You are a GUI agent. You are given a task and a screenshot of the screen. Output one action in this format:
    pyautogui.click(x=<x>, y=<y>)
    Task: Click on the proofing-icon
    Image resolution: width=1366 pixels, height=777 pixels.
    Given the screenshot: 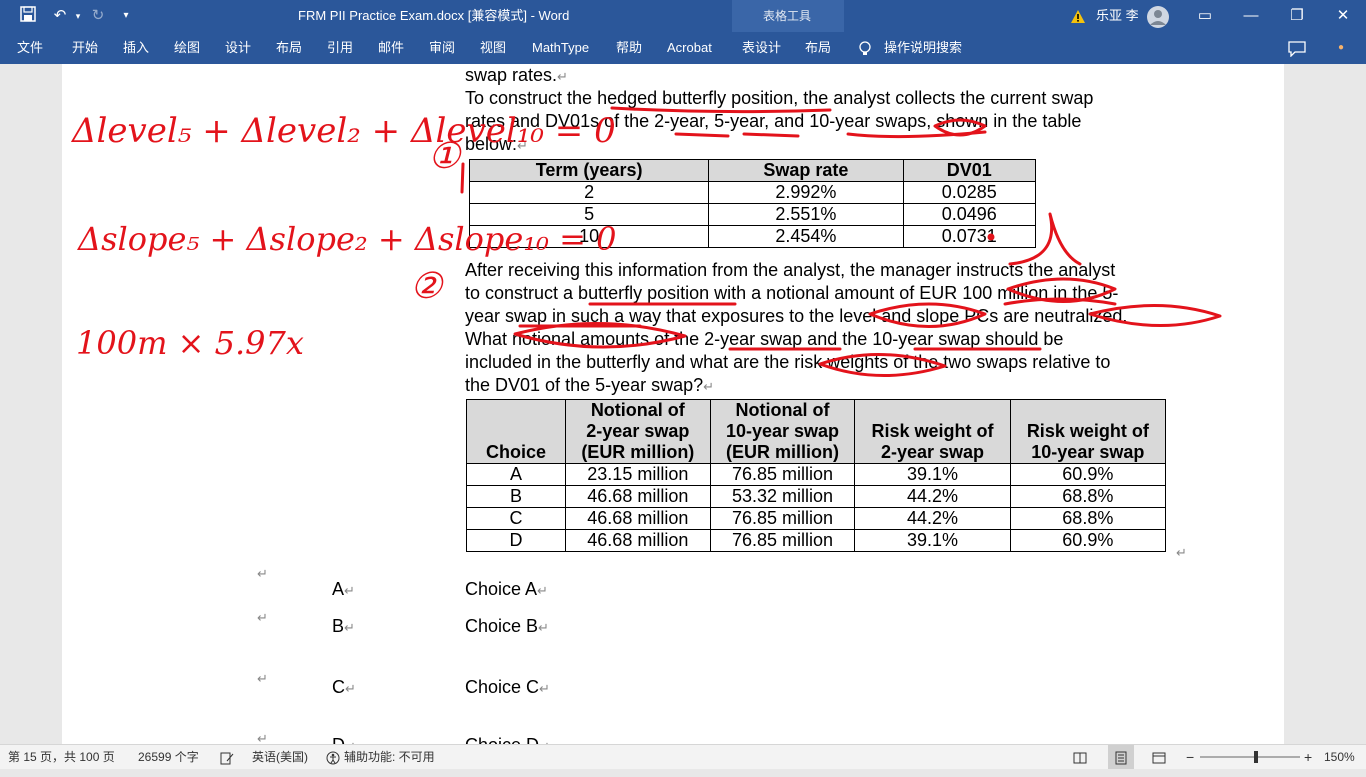 What is the action you would take?
    pyautogui.click(x=227, y=757)
    